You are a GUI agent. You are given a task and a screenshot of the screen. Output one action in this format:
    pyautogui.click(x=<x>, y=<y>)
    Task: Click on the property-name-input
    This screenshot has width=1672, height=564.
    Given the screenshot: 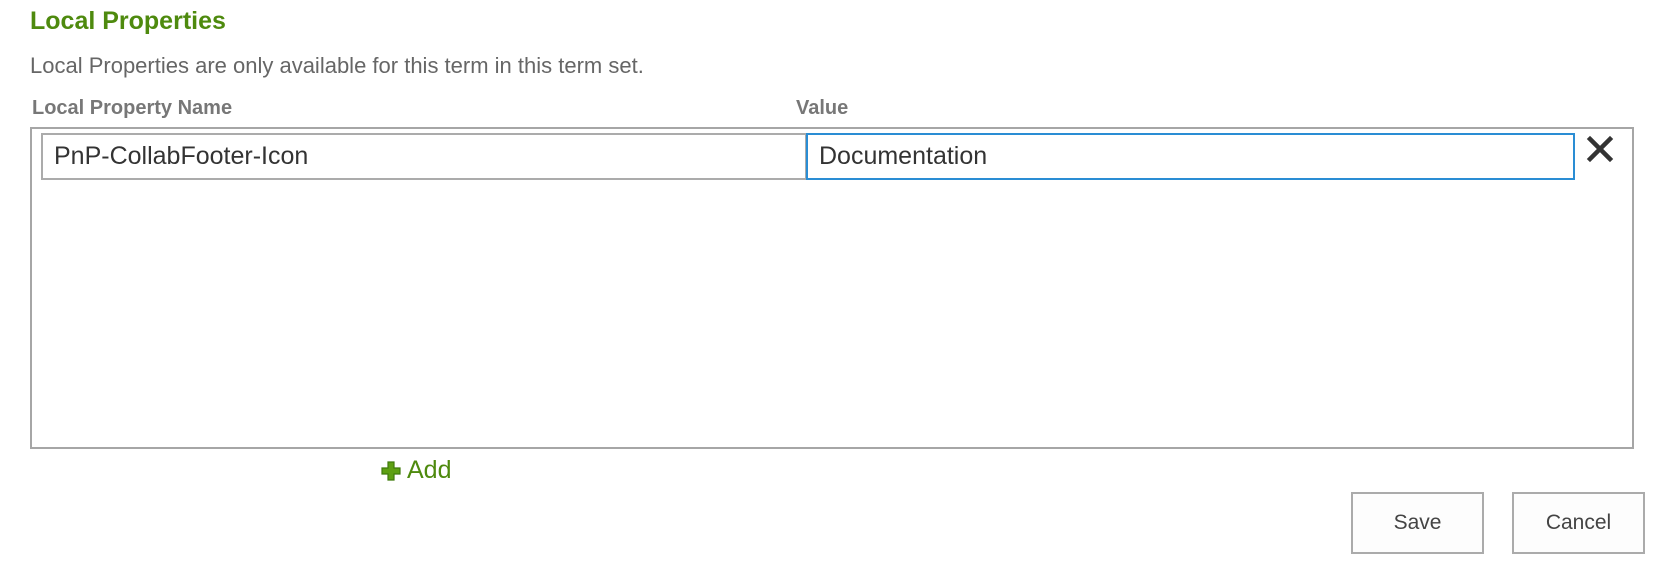 What is the action you would take?
    pyautogui.click(x=424, y=156)
    